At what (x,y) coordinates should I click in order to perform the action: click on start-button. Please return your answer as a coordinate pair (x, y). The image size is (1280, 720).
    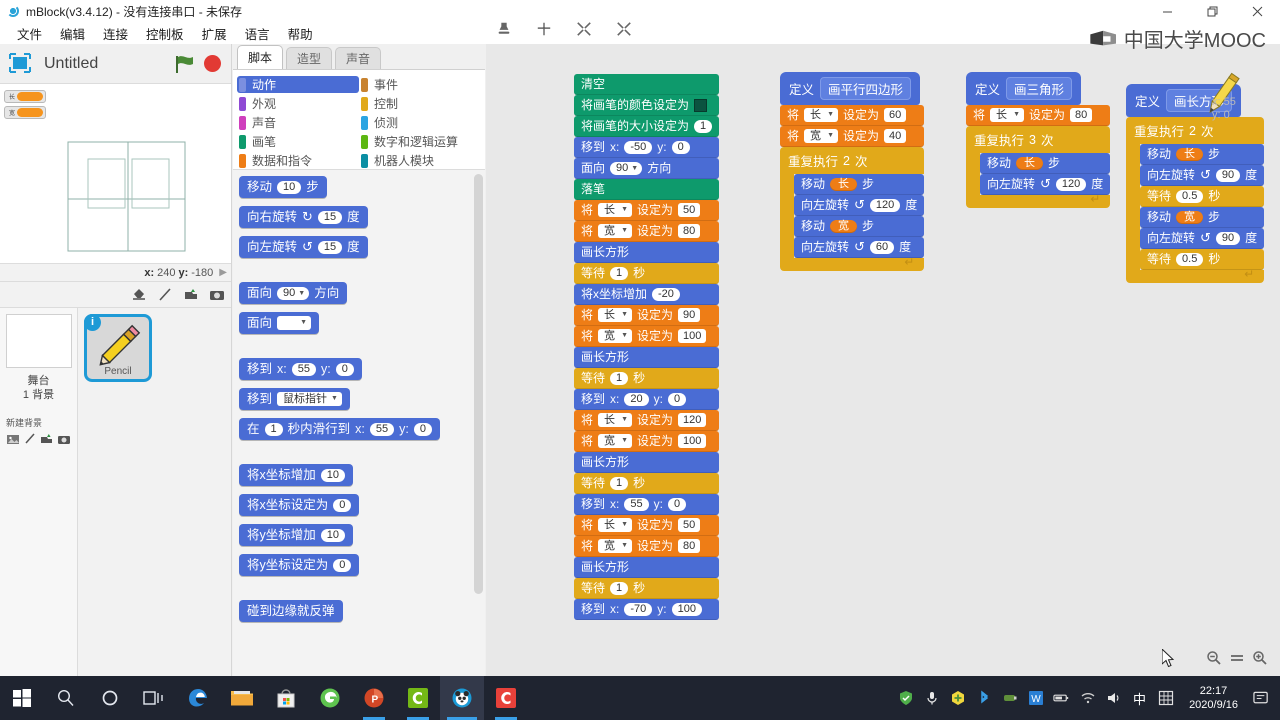
    Looking at the image, I should click on (22, 698).